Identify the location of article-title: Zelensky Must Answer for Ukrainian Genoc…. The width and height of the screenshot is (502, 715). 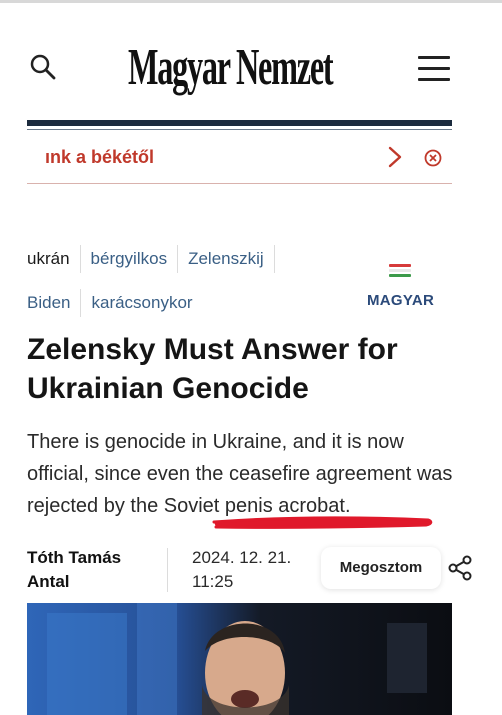
(212, 369).